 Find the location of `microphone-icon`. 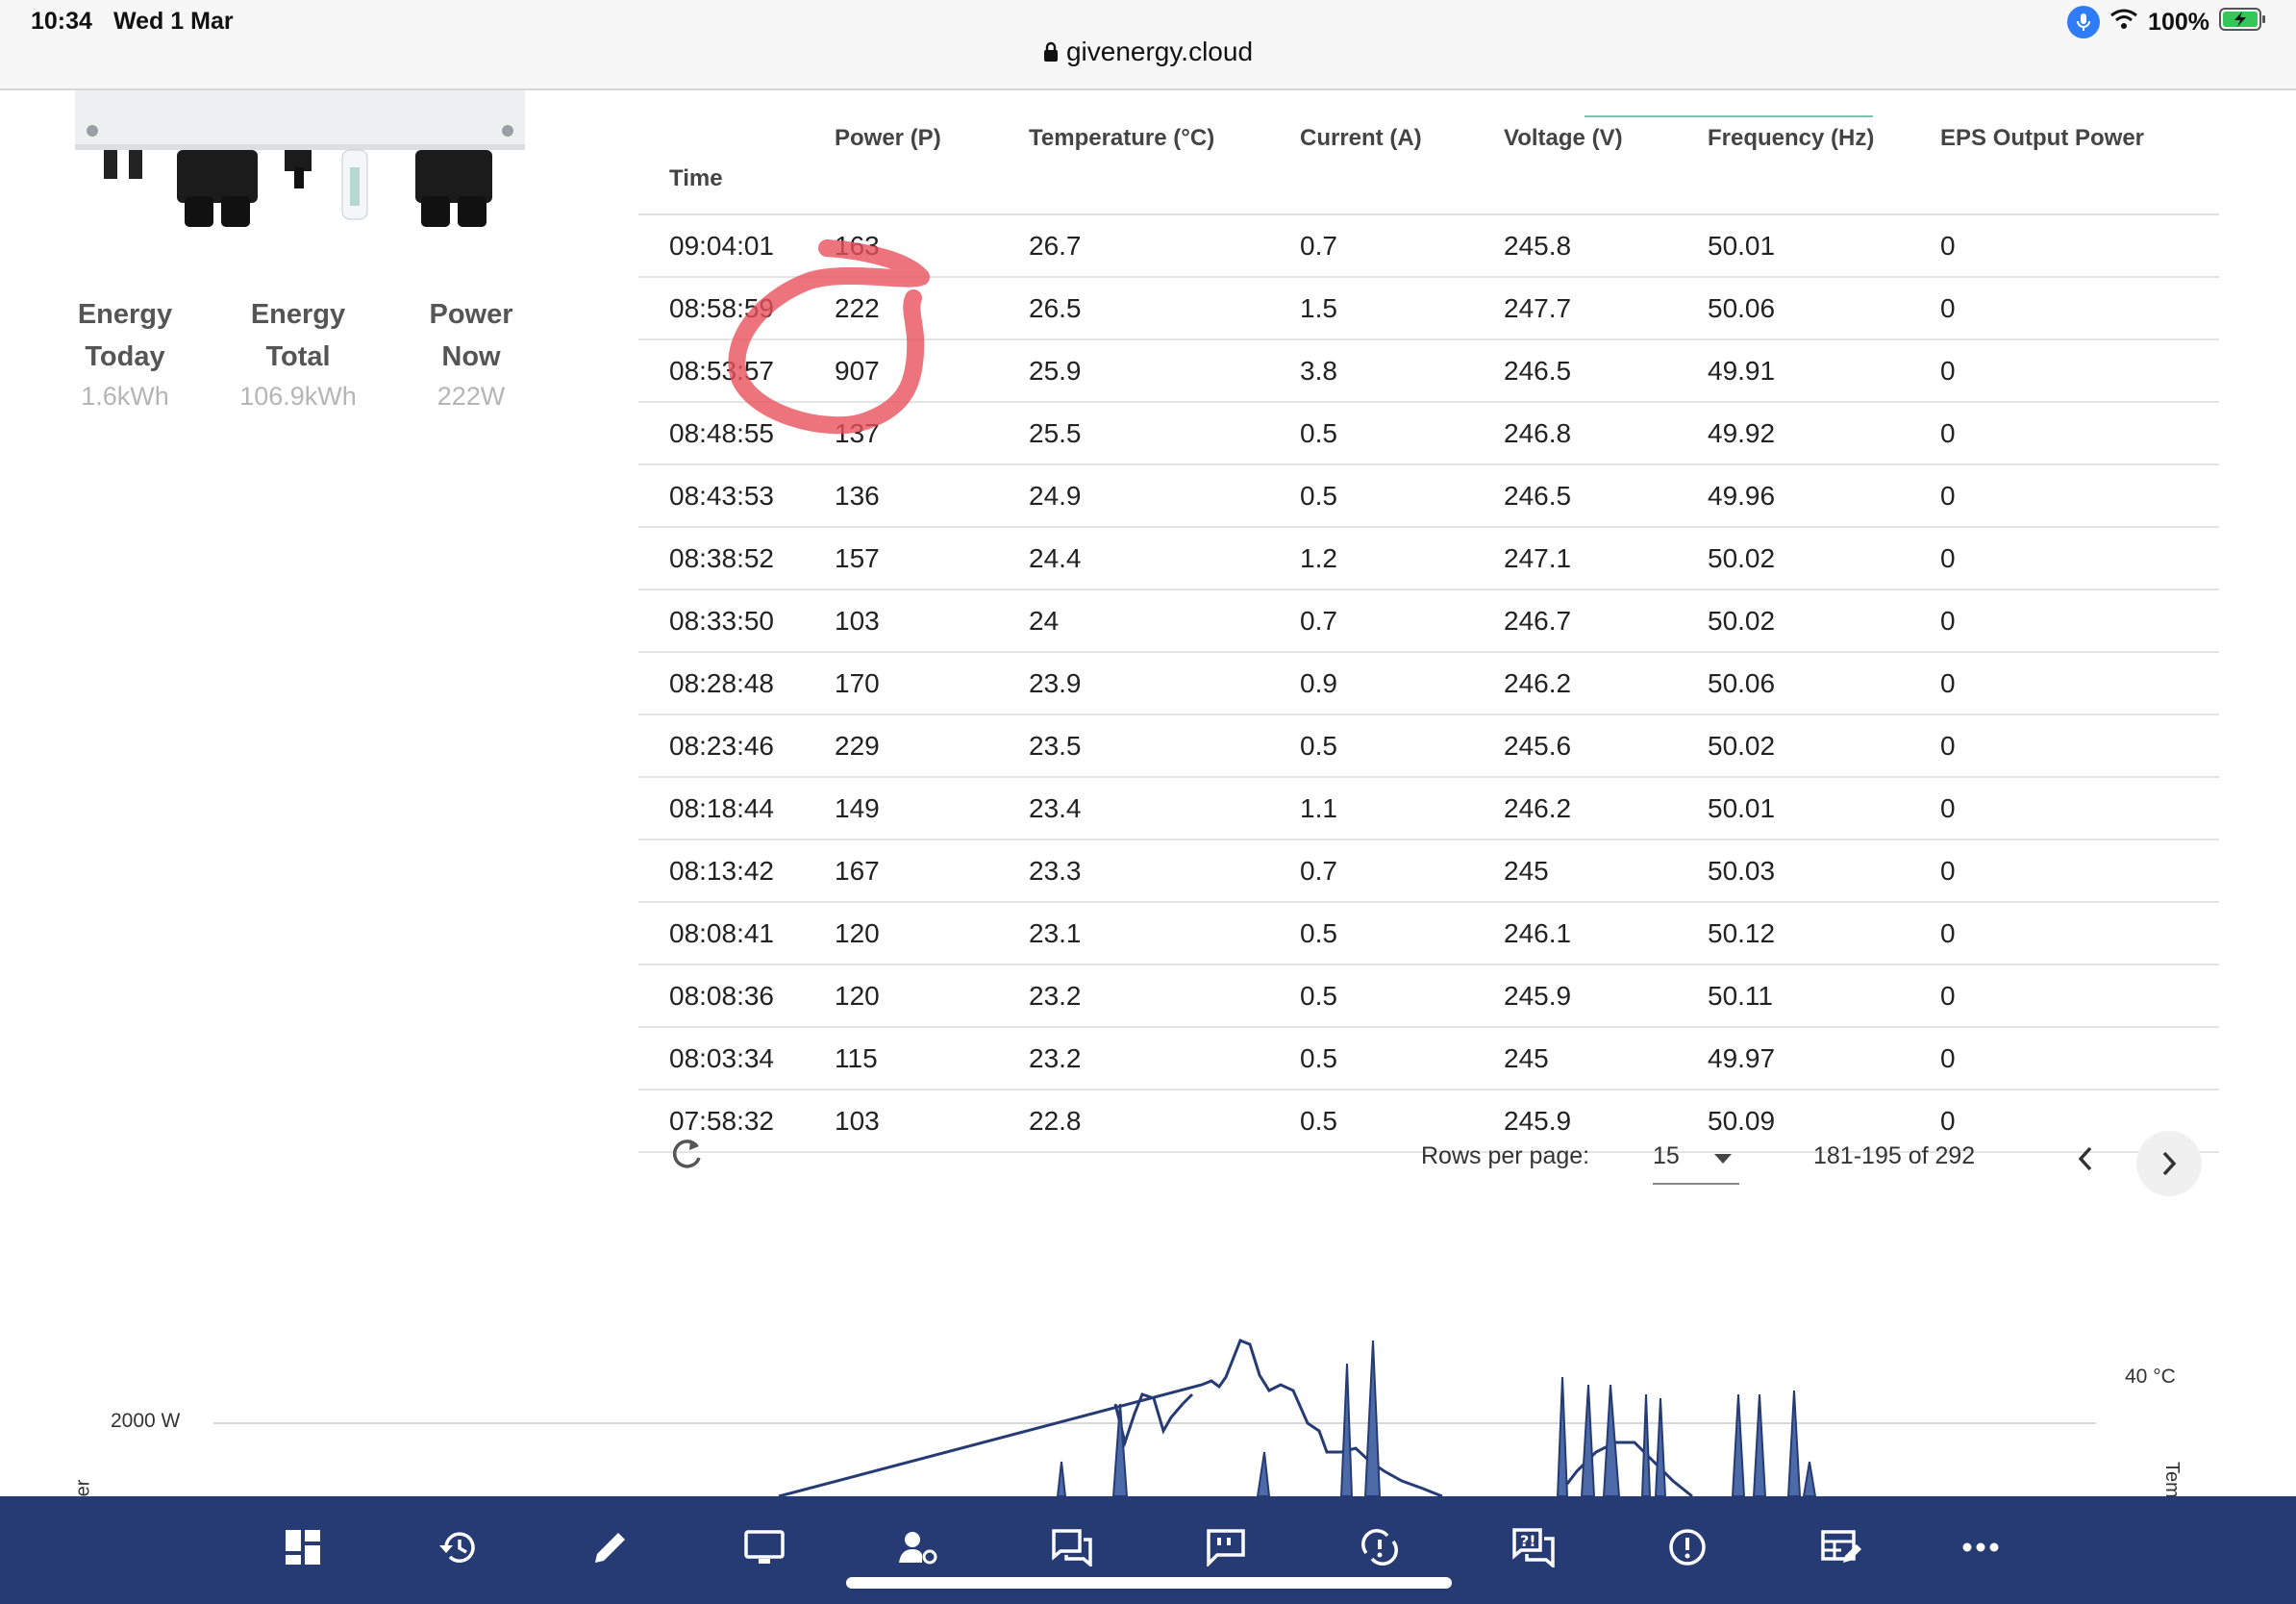

microphone-icon is located at coordinates (2084, 22).